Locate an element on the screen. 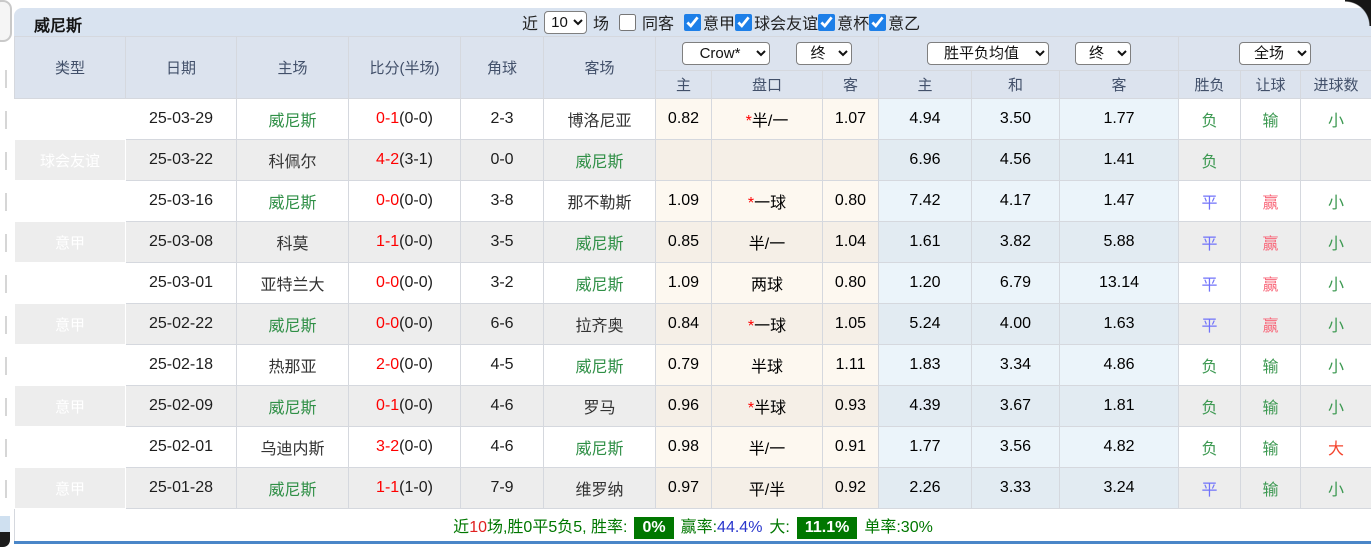 The height and width of the screenshot is (552, 1371). corners-cell: 0-0 is located at coordinates (502, 160).